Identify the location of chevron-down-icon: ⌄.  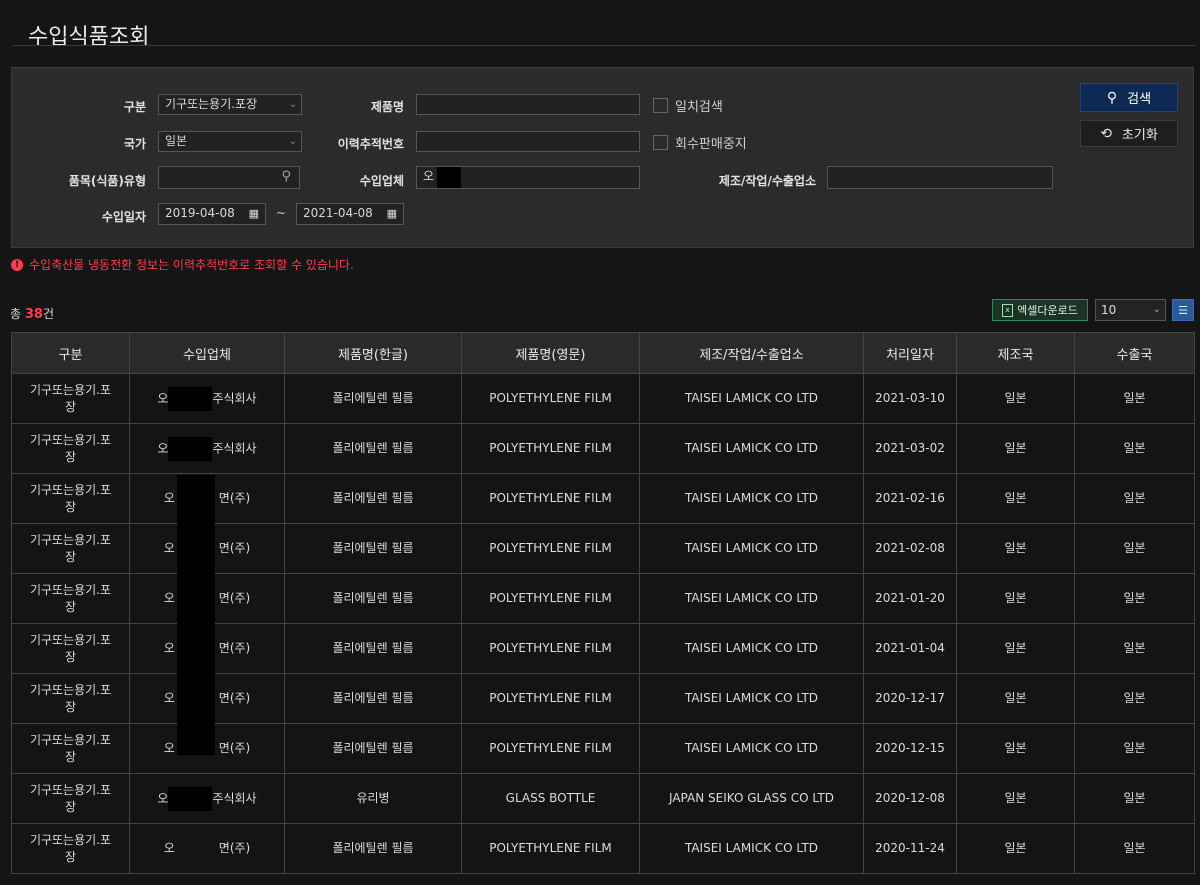
(292, 141).